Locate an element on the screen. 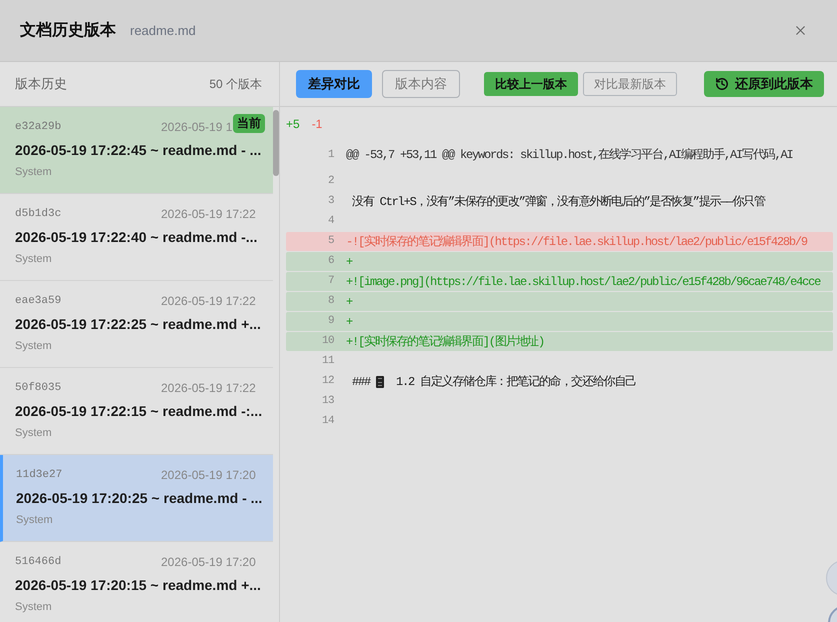 This screenshot has width=837, height=622. sidebar-title: 版本历史 is located at coordinates (41, 84).